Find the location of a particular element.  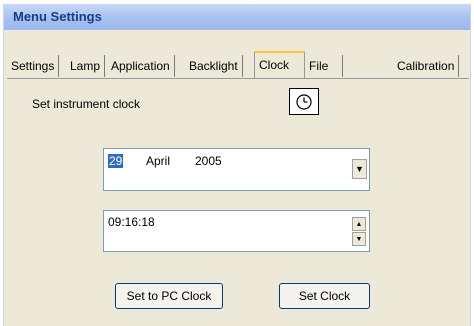

tab-clock: Clock is located at coordinates (279, 64).